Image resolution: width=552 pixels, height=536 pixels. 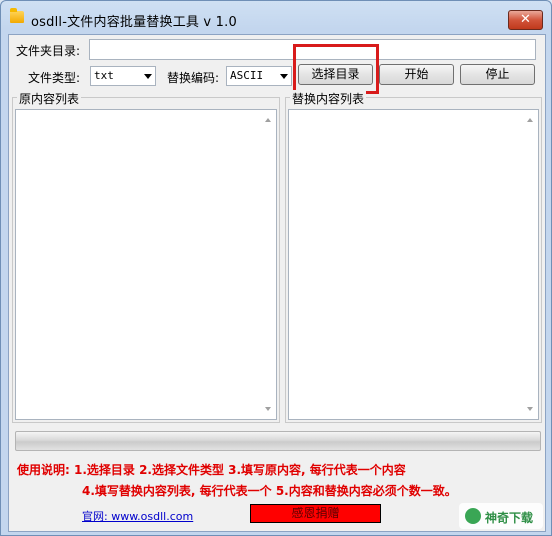 I want to click on stop-button: 停止, so click(x=497, y=74).